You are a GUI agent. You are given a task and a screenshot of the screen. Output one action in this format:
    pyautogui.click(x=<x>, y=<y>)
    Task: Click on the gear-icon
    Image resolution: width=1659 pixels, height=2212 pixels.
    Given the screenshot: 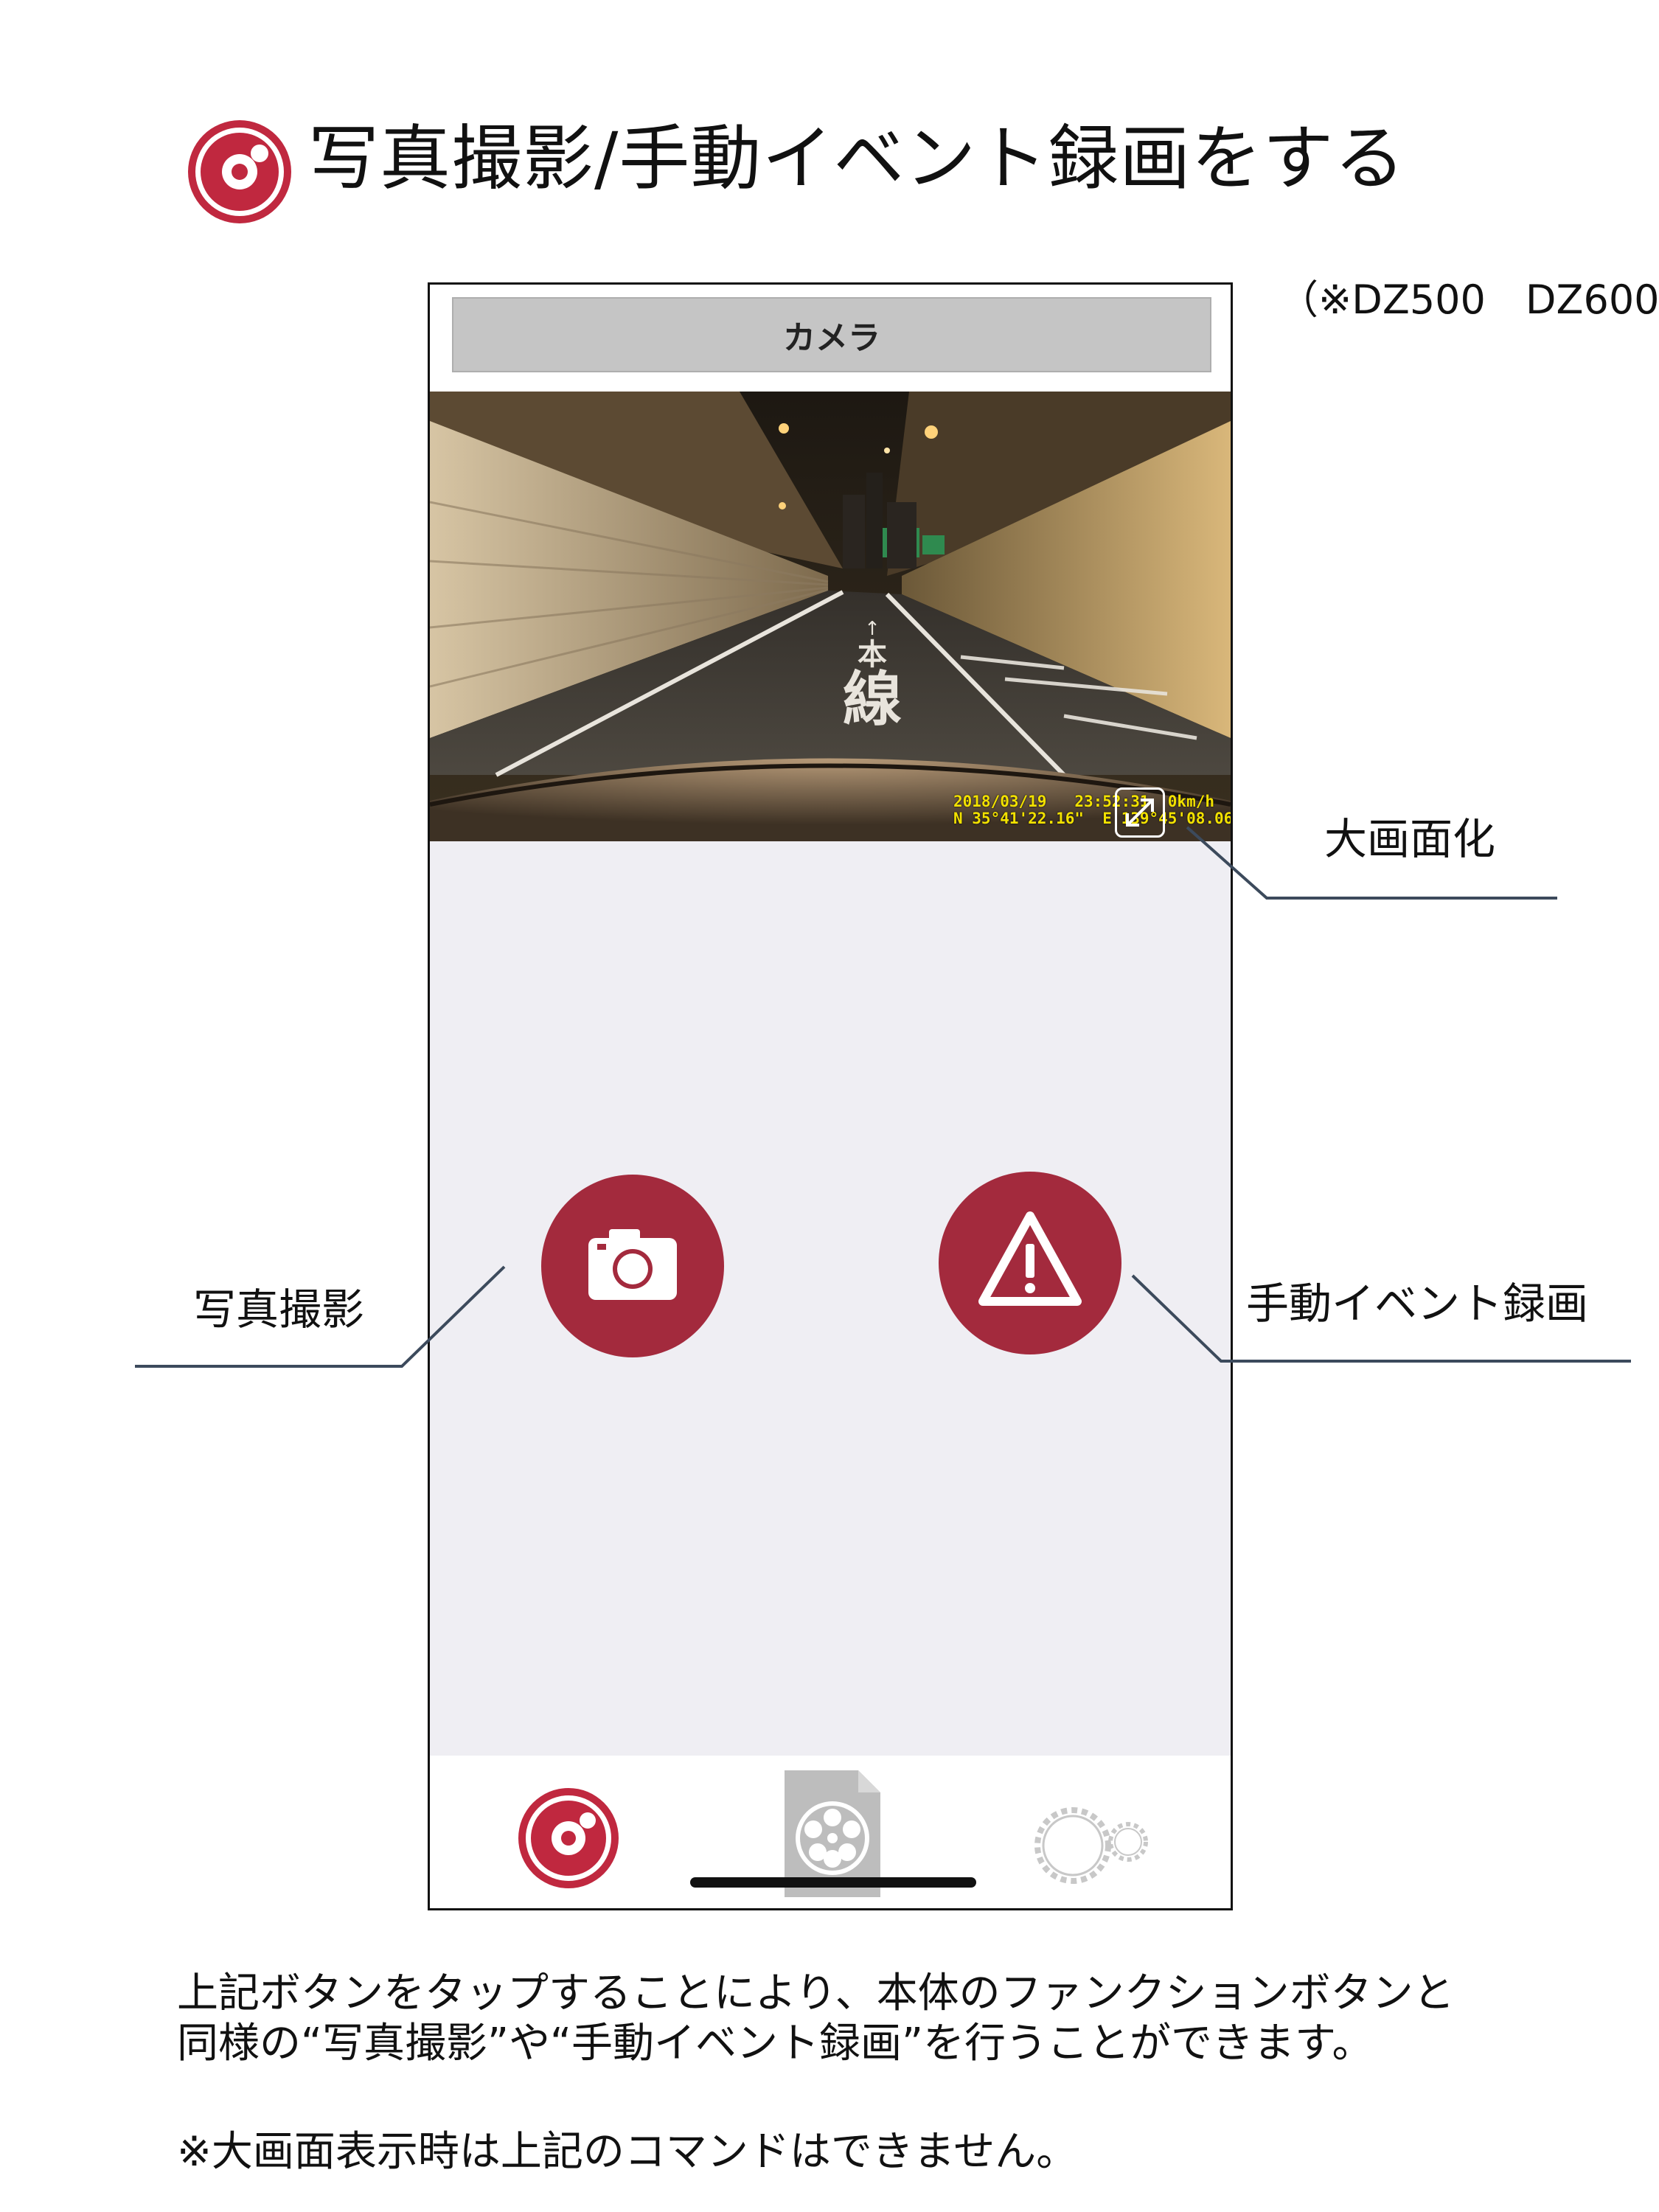 What is the action you would take?
    pyautogui.click(x=1092, y=1838)
    